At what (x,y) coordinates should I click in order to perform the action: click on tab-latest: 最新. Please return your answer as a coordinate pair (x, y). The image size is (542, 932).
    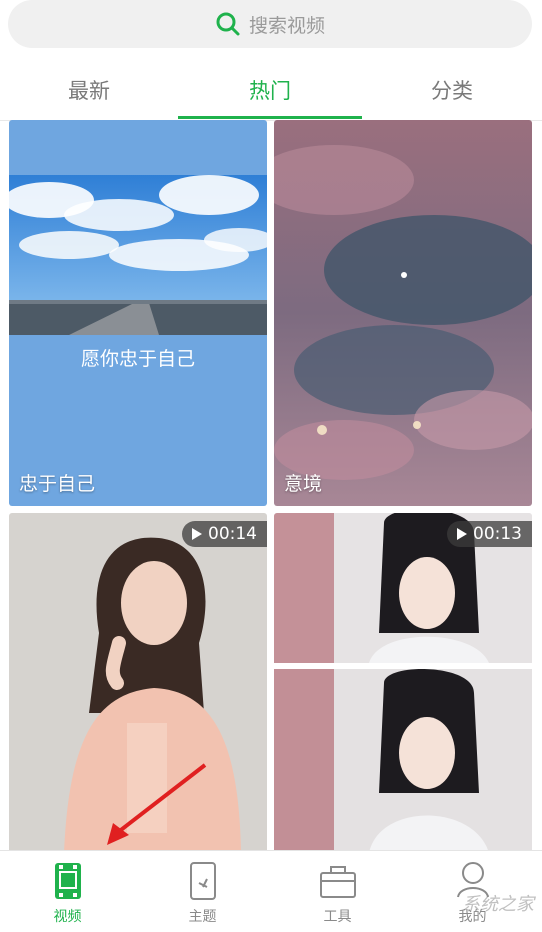
    Looking at the image, I should click on (89, 90).